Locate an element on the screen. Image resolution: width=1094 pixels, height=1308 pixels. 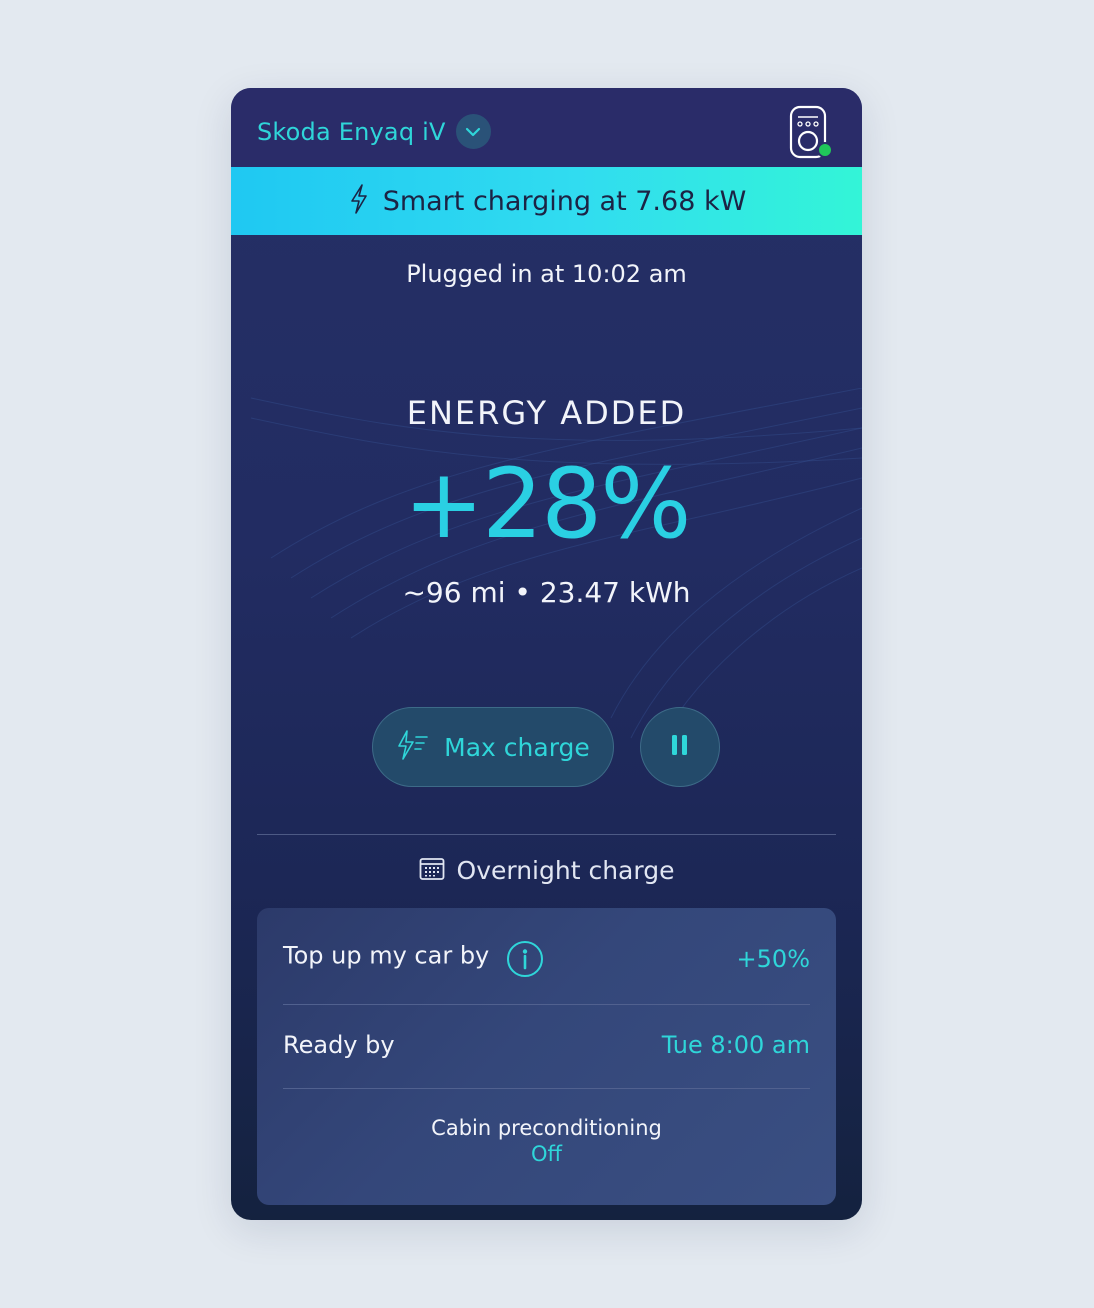
smart-charging-banner: Smart charging at 7.68 kW is located at coordinates (546, 201).